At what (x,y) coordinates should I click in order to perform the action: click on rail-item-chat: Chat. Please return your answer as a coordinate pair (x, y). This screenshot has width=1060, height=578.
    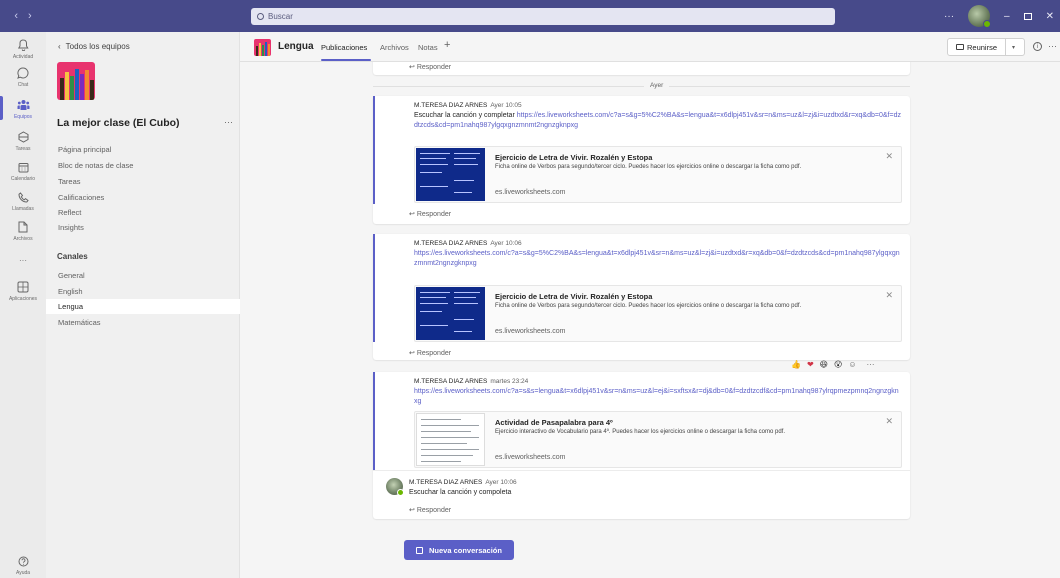
    Looking at the image, I should click on (23, 77).